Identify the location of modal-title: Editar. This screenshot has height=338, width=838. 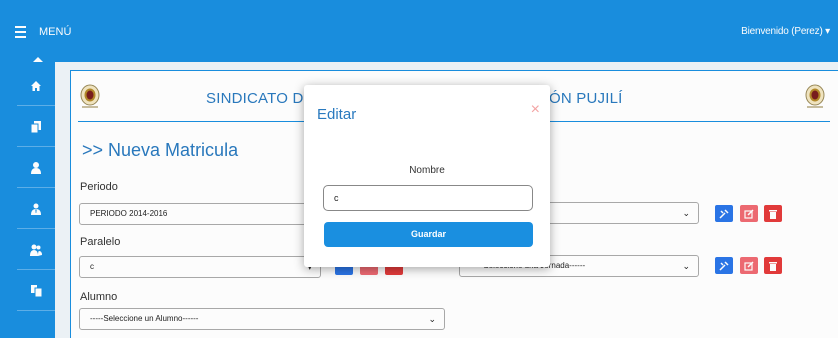
(337, 114).